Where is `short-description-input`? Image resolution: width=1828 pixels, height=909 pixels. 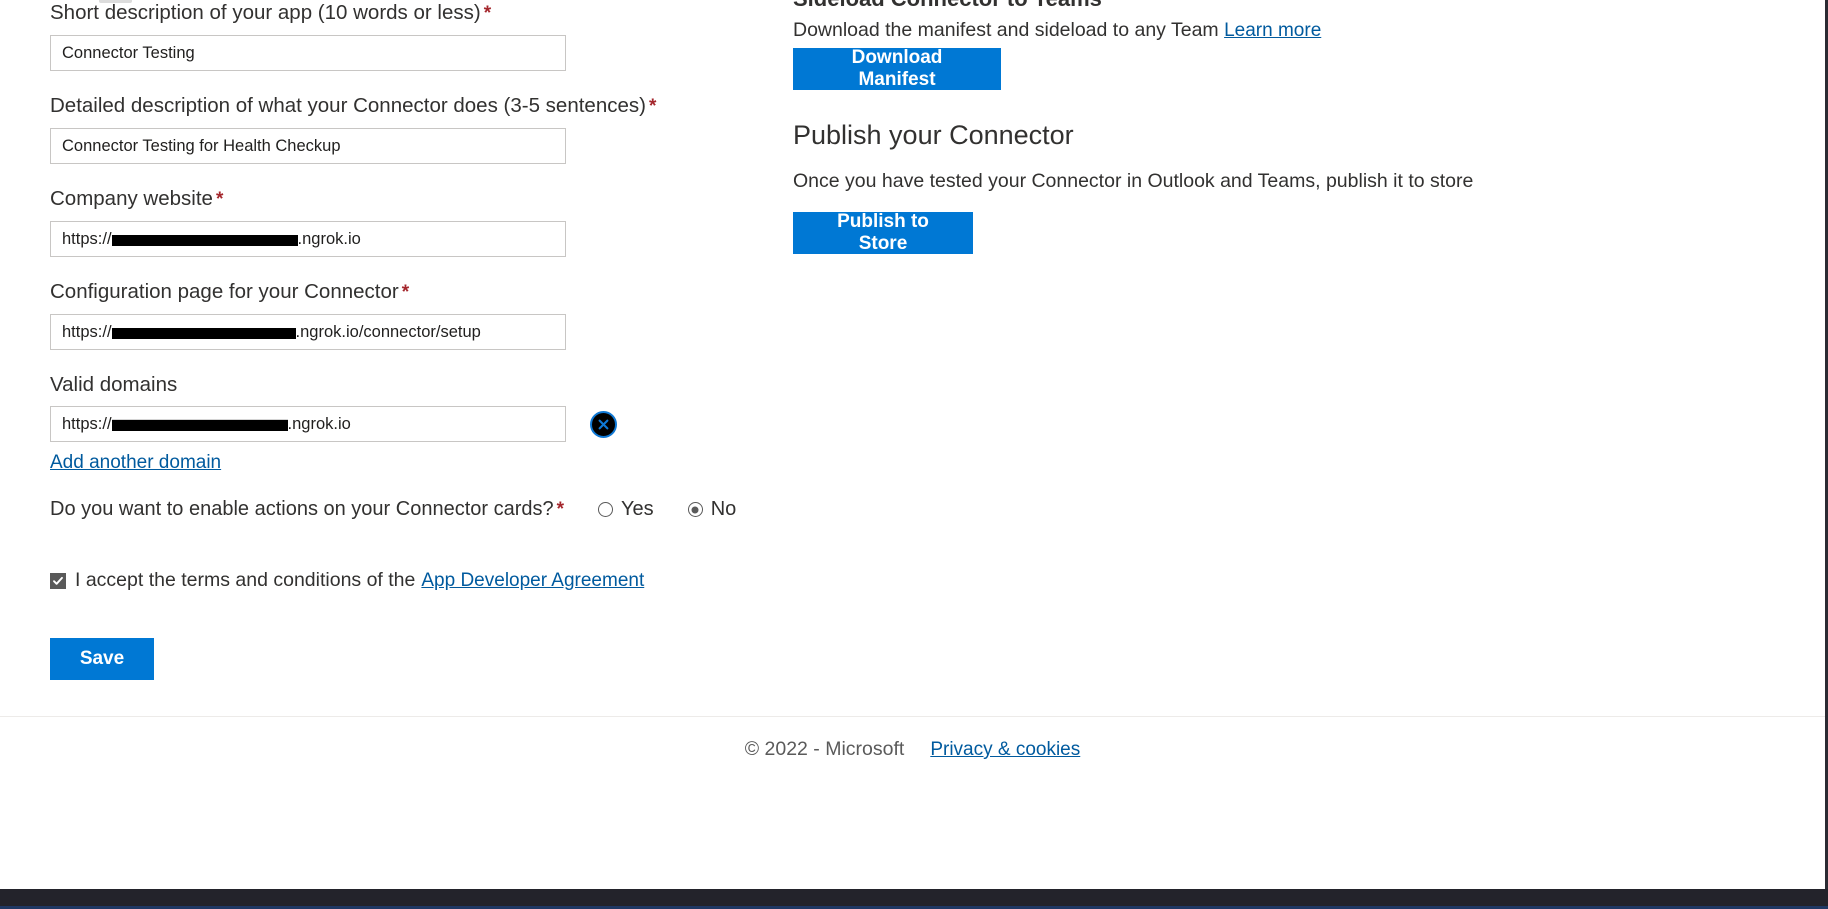
short-description-input is located at coordinates (308, 53).